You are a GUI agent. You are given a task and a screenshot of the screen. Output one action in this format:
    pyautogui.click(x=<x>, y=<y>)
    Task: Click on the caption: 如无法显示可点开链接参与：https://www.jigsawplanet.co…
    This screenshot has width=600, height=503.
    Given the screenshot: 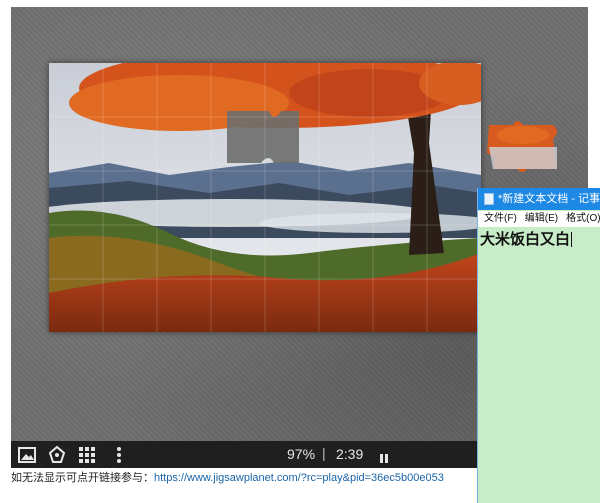 What is the action you would take?
    pyautogui.click(x=227, y=477)
    